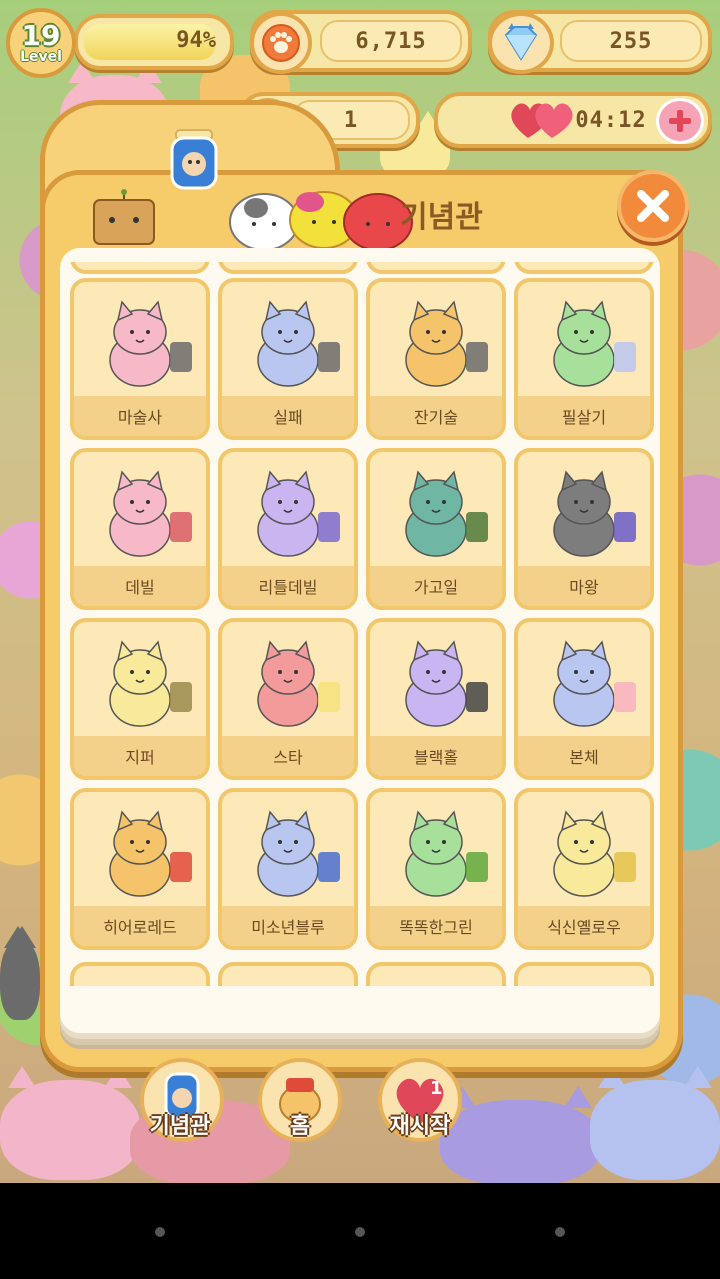 The width and height of the screenshot is (720, 1279). I want to click on system-recents-button, so click(560, 1232).